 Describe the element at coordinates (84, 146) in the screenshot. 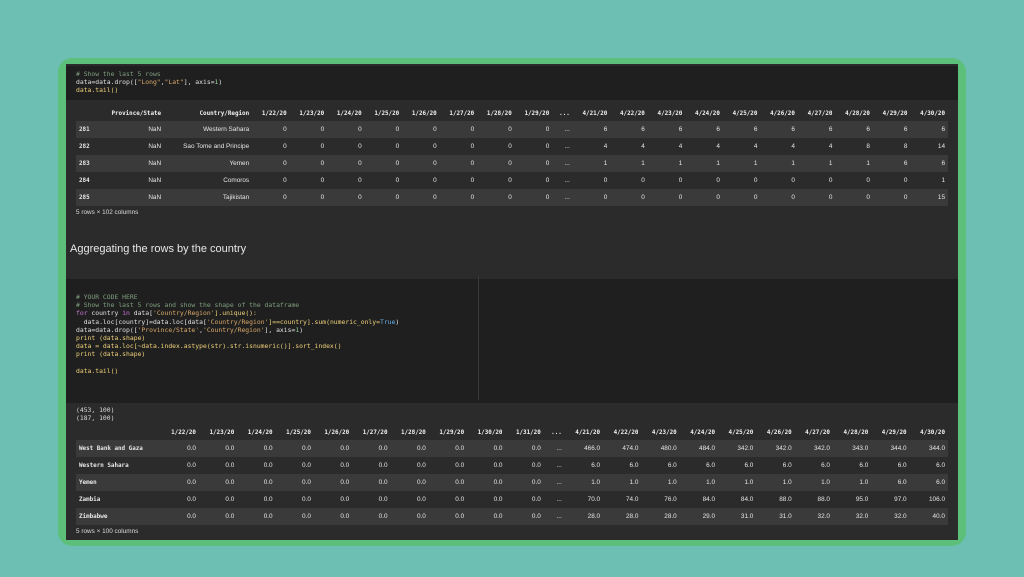

I see `row-index: 282` at that location.